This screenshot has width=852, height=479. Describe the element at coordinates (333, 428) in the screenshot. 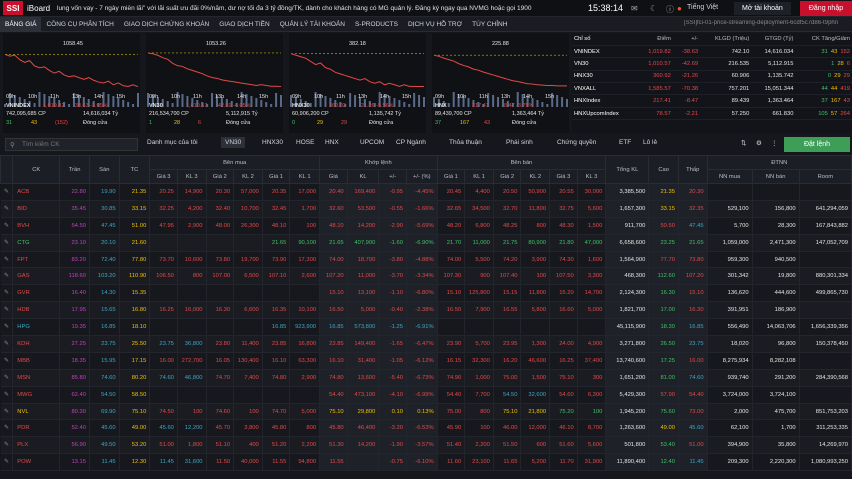

I see `match-cell-0: 45.80` at that location.